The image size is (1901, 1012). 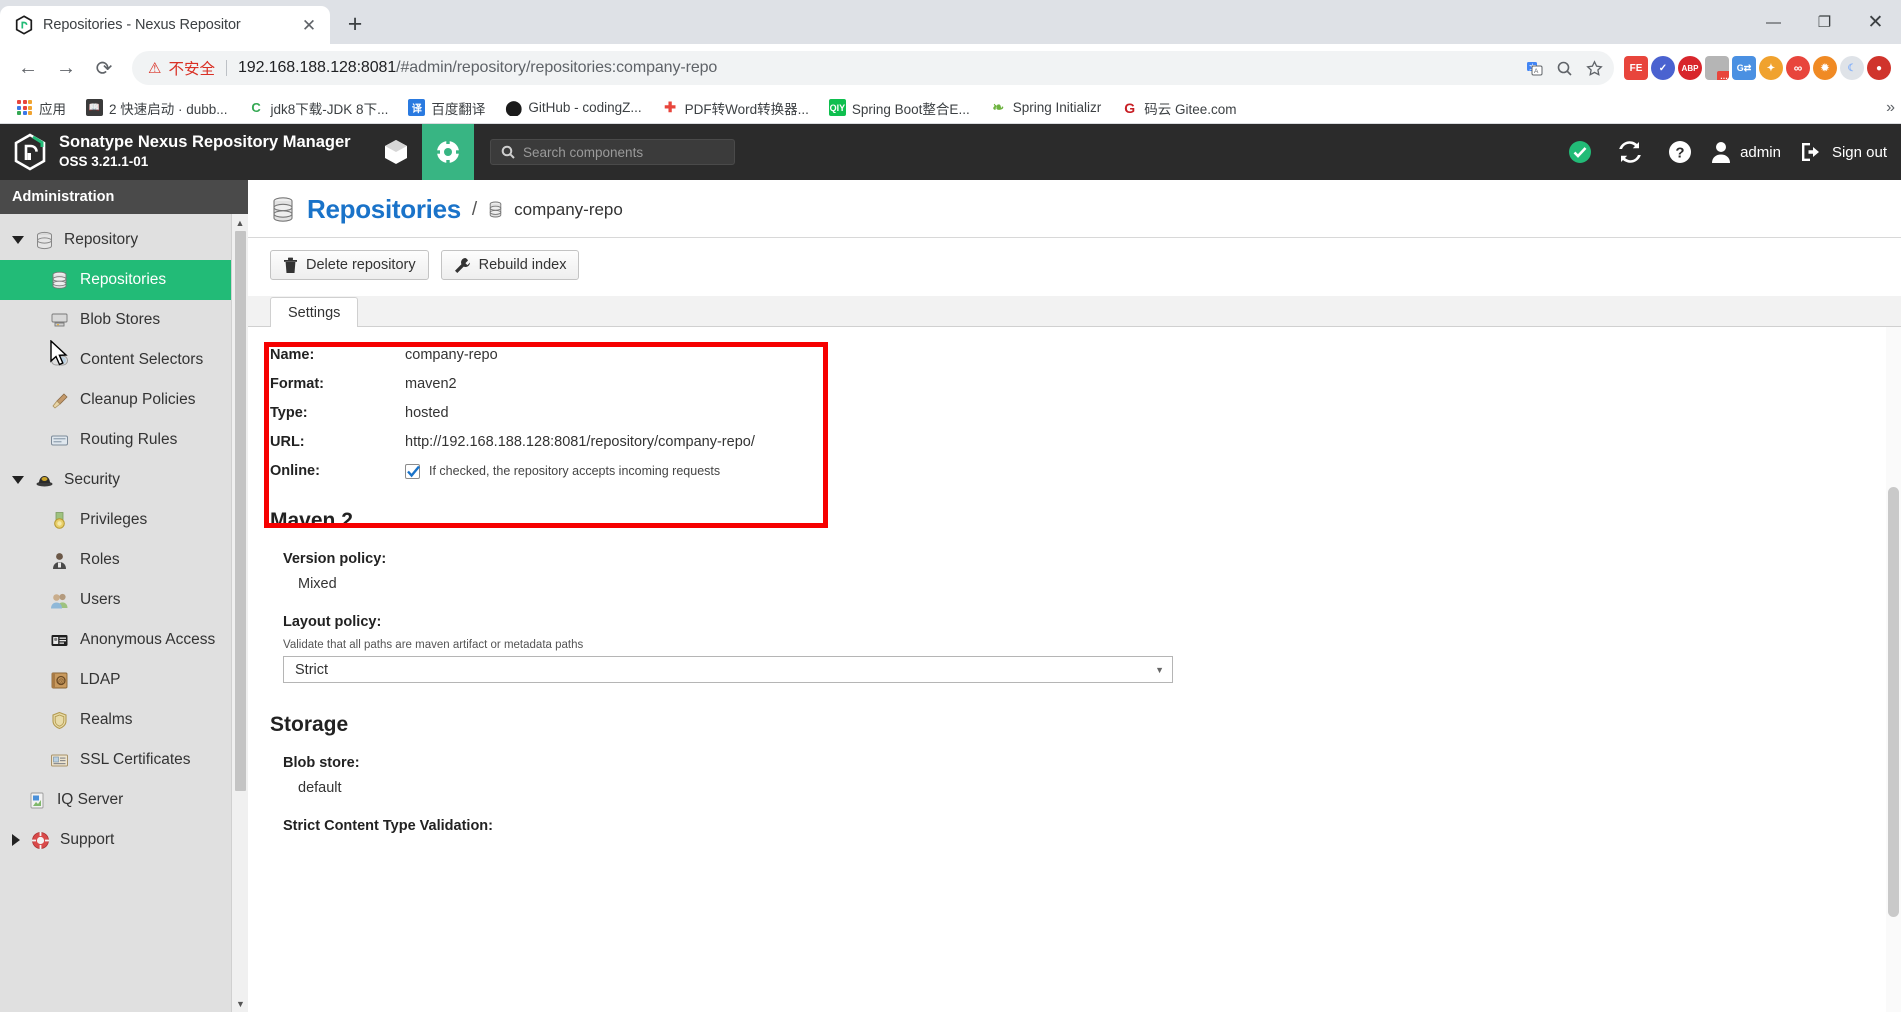 I want to click on spring-icon: ❧, so click(x=998, y=107).